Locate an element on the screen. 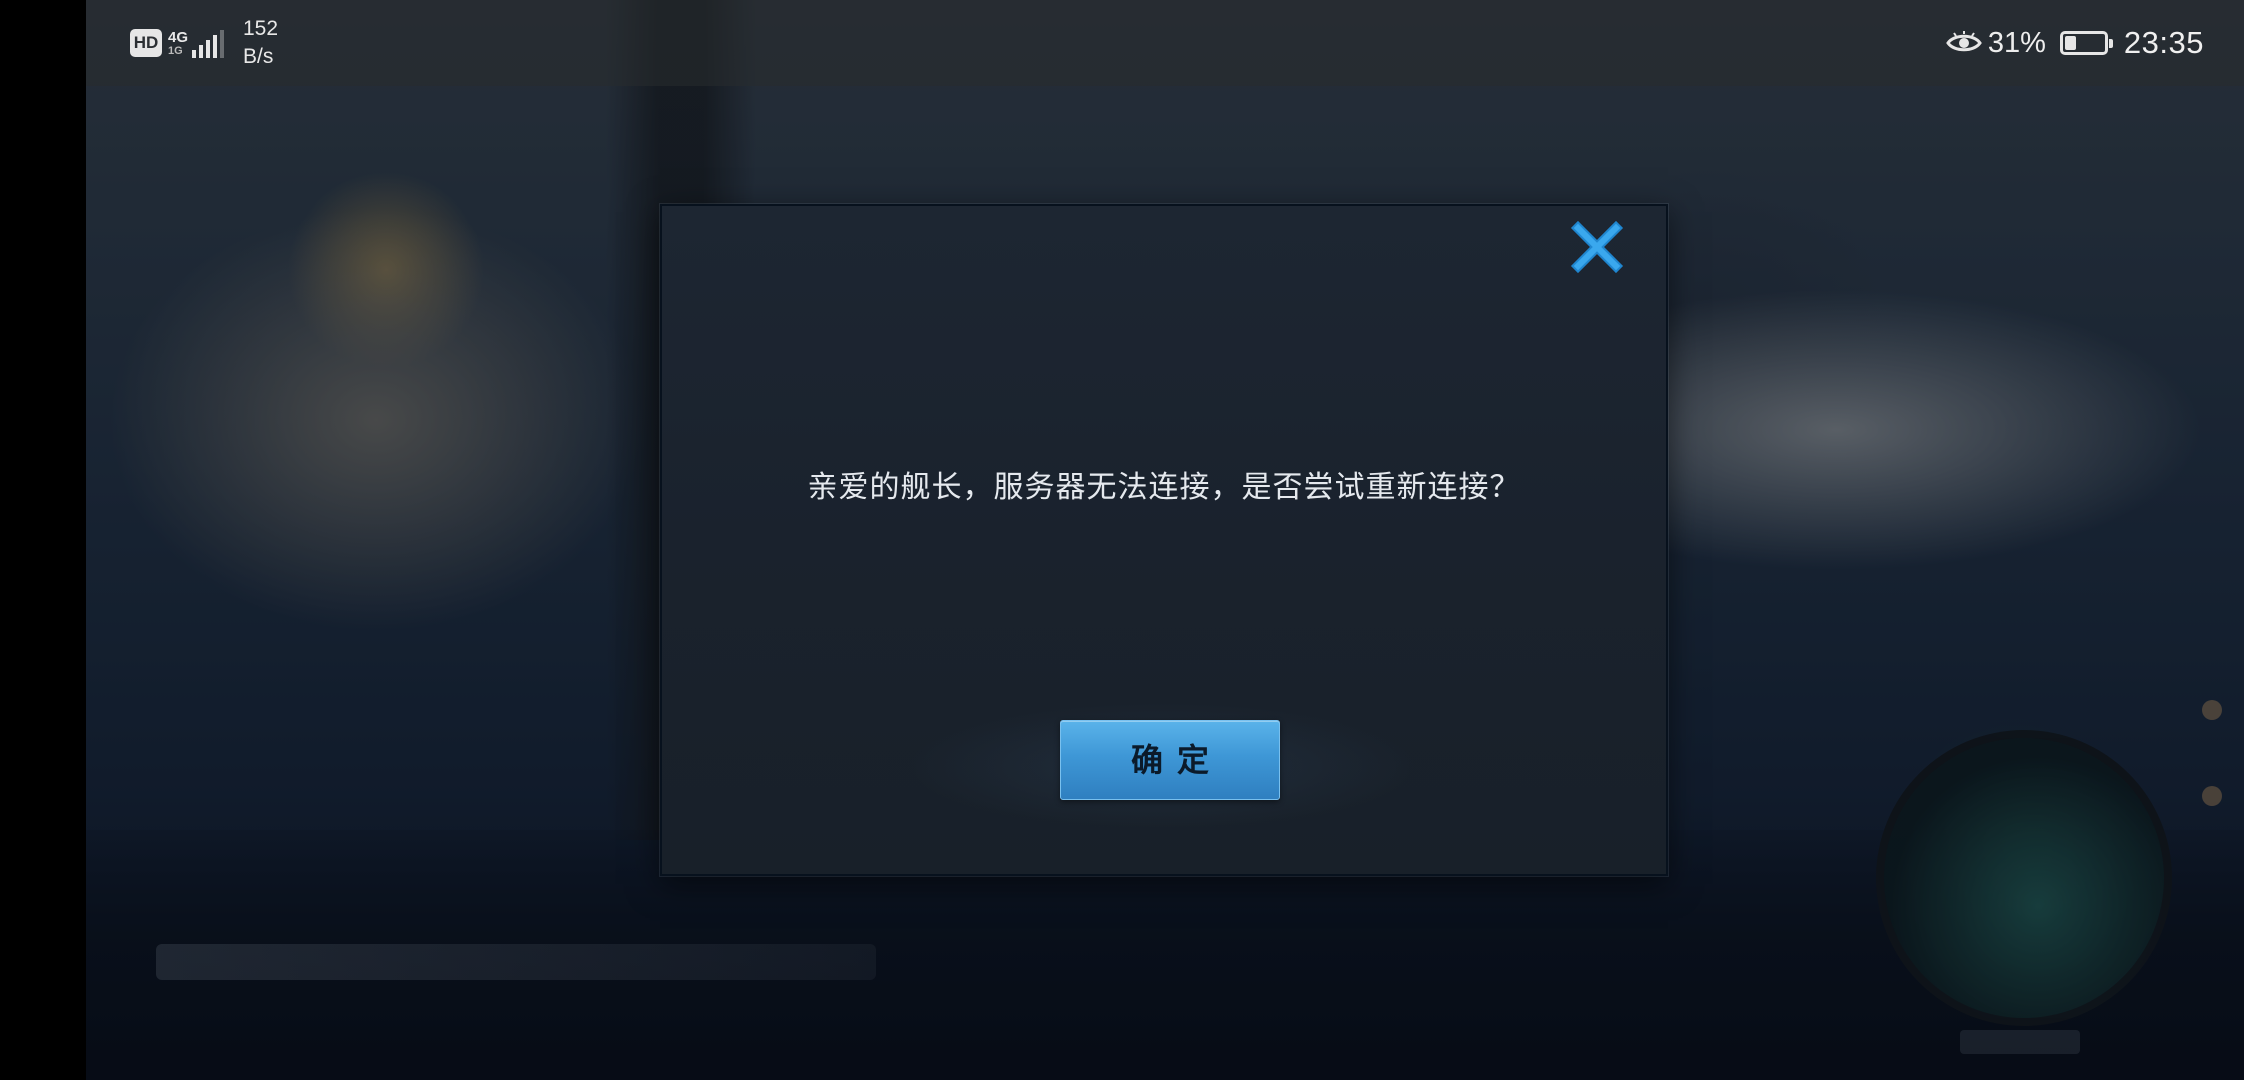  network-speed-value: 152 is located at coordinates (261, 28).